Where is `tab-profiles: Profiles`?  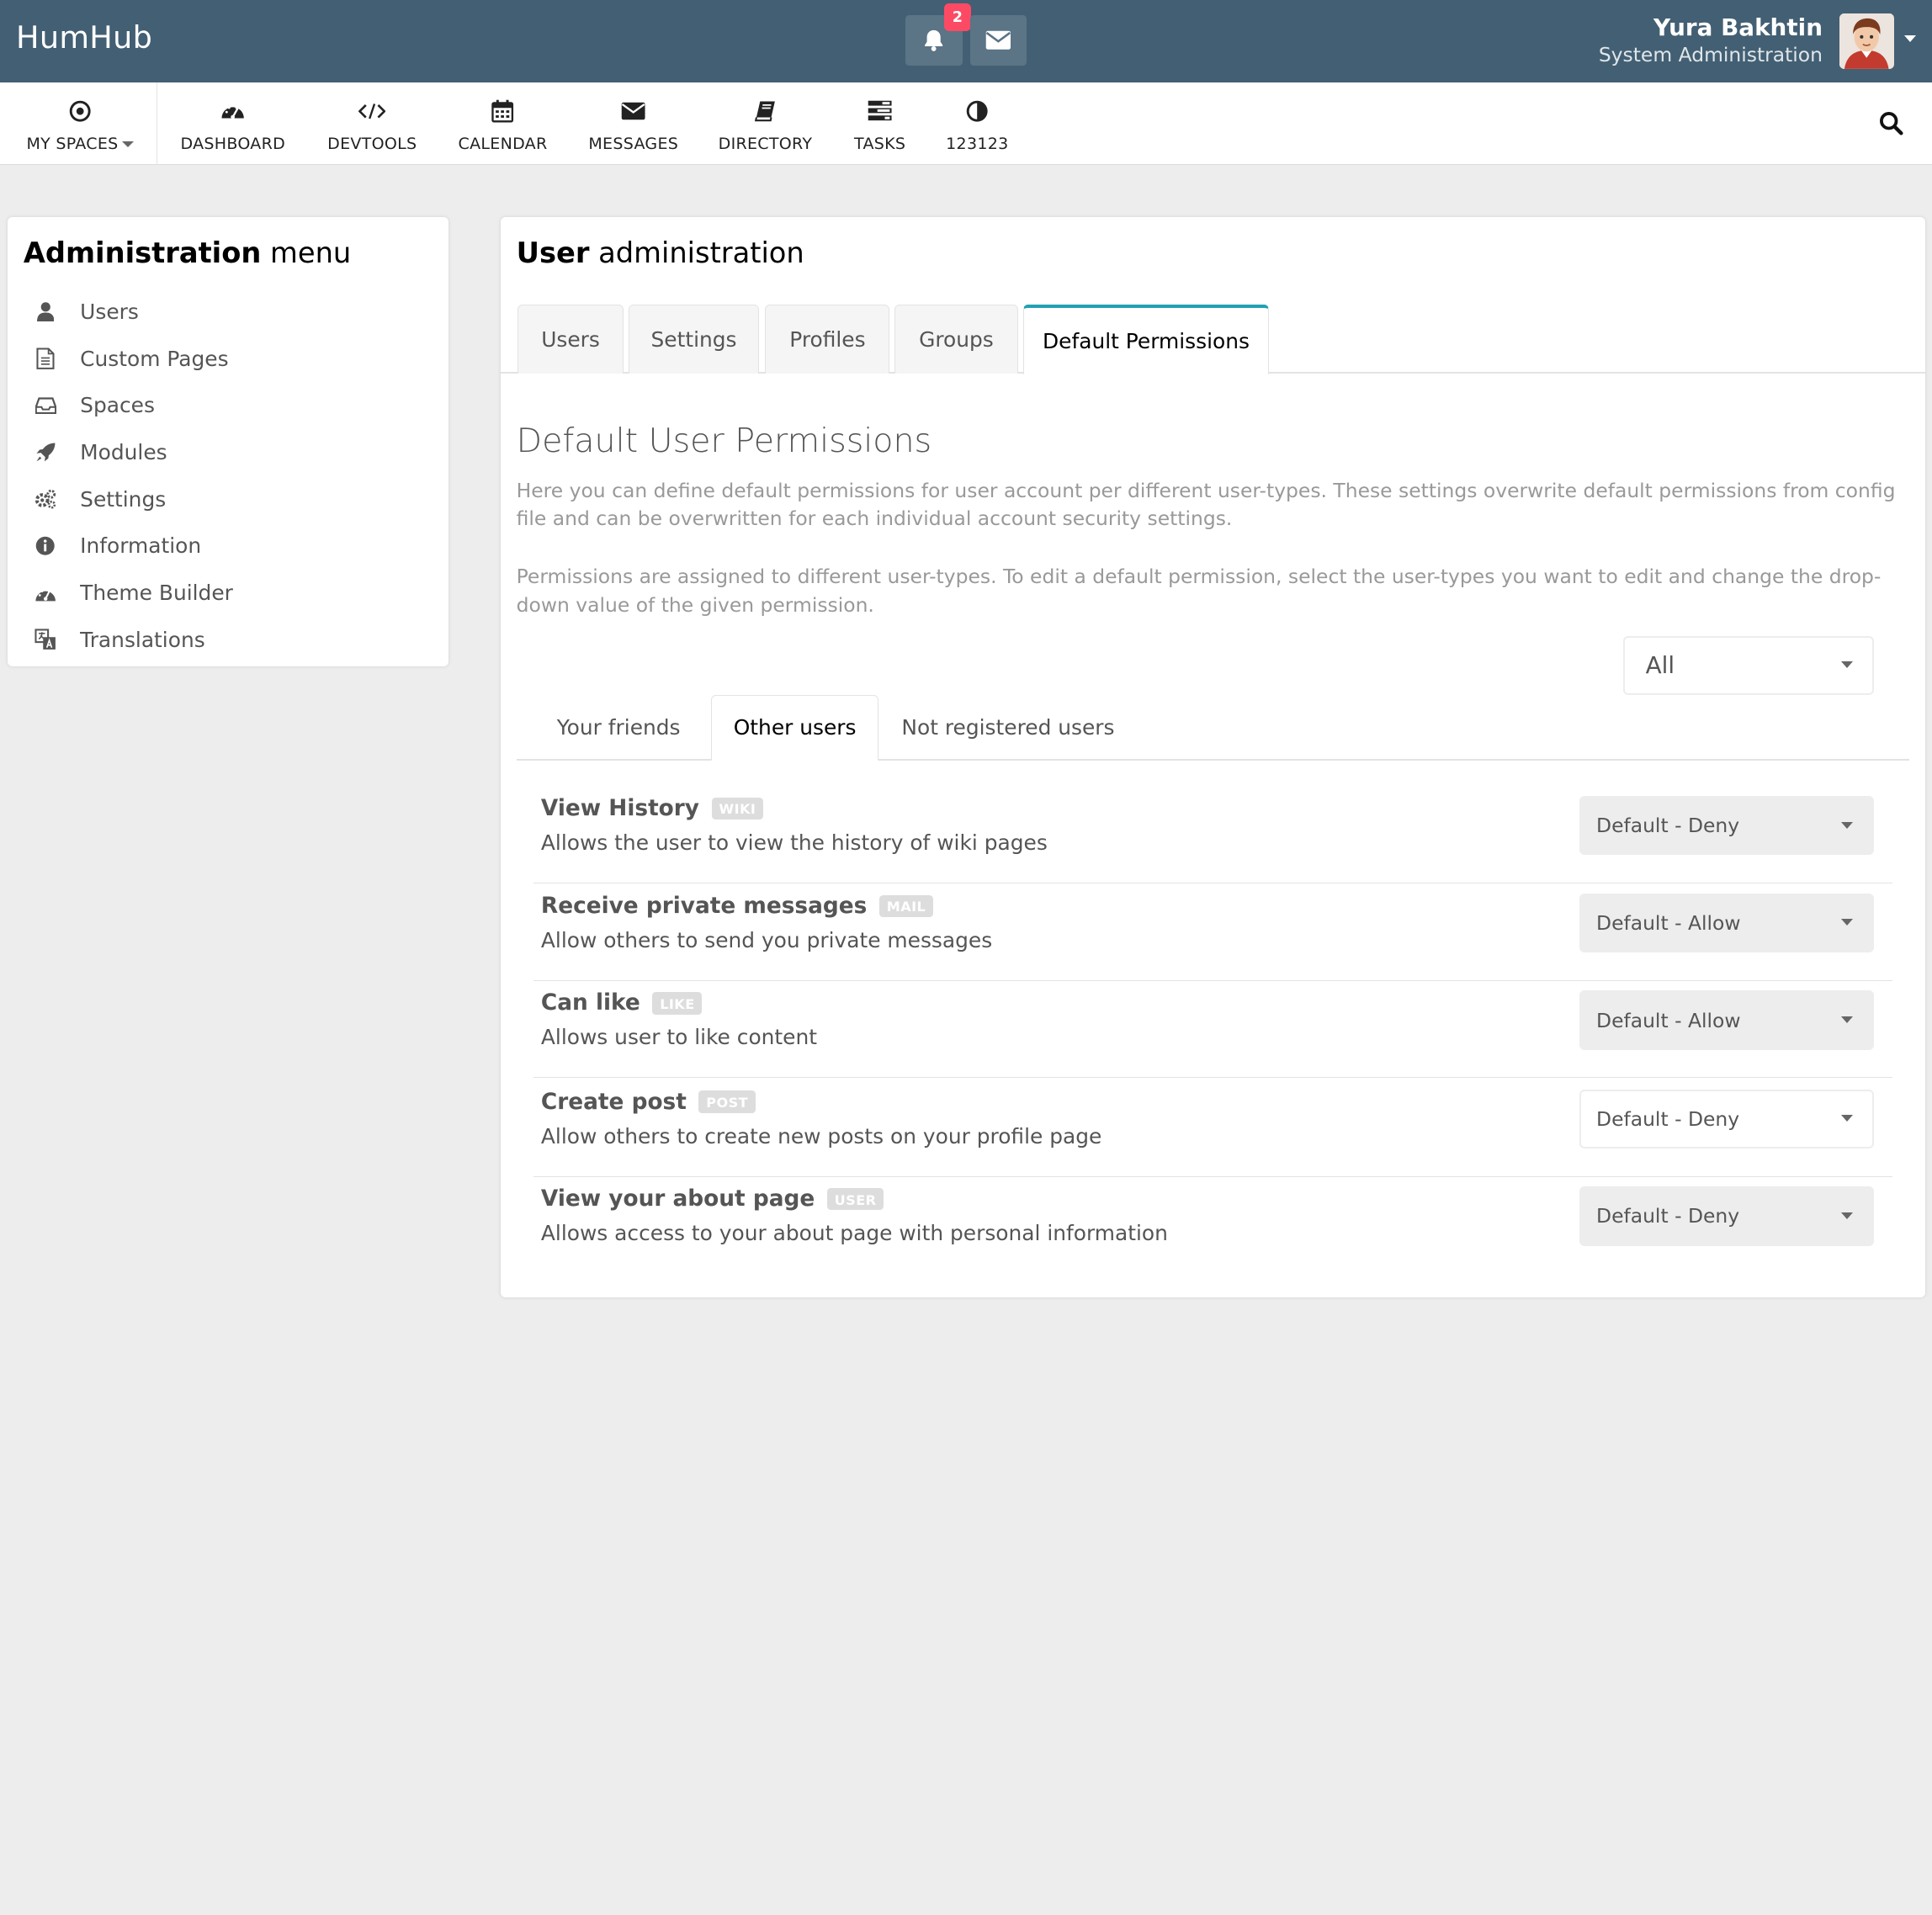
tab-profiles: Profiles is located at coordinates (827, 339).